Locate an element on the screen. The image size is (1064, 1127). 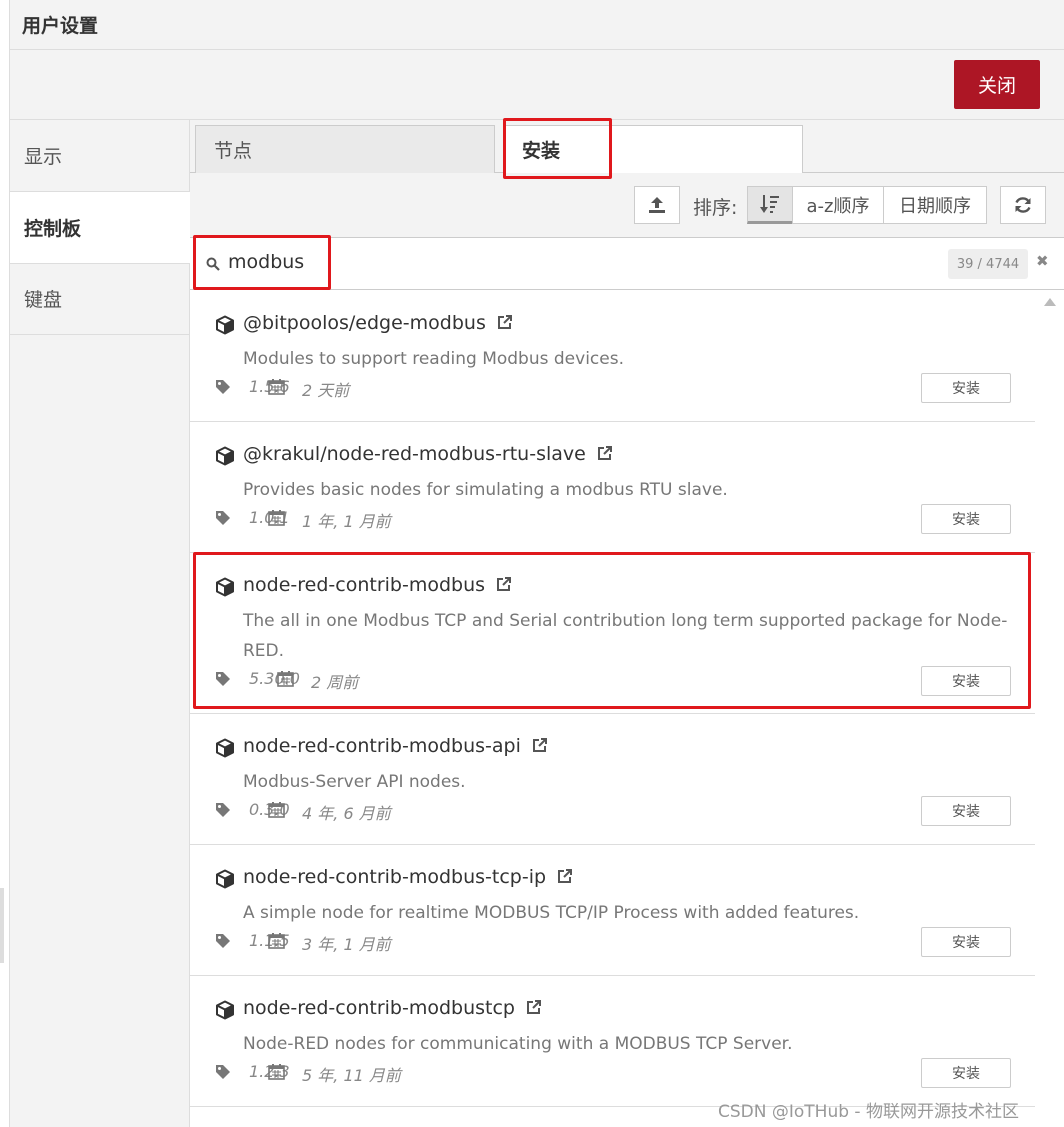
upload-icon is located at coordinates (657, 205).